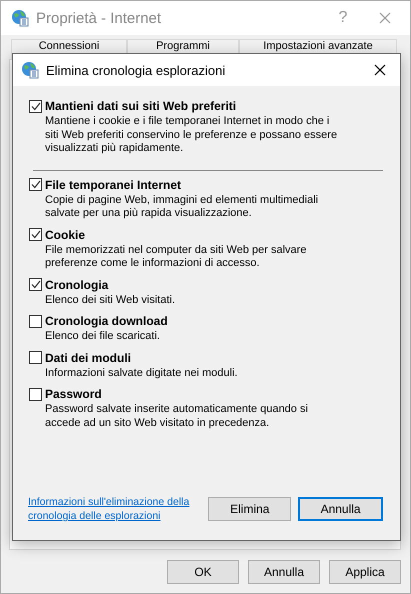  I want to click on option-description: File memorizzati nel computer da siti Web per salvare preferenze come le informazioni di accesso., so click(176, 257).